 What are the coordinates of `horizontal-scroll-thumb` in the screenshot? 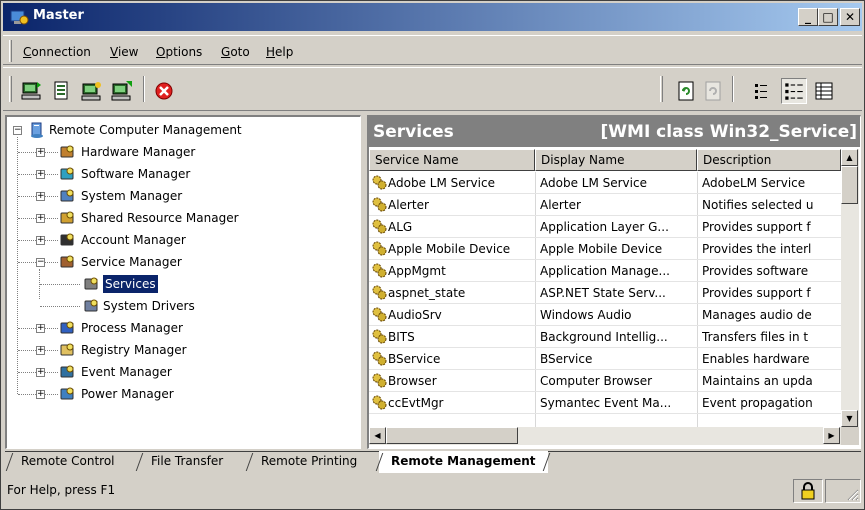 It's located at (452, 435).